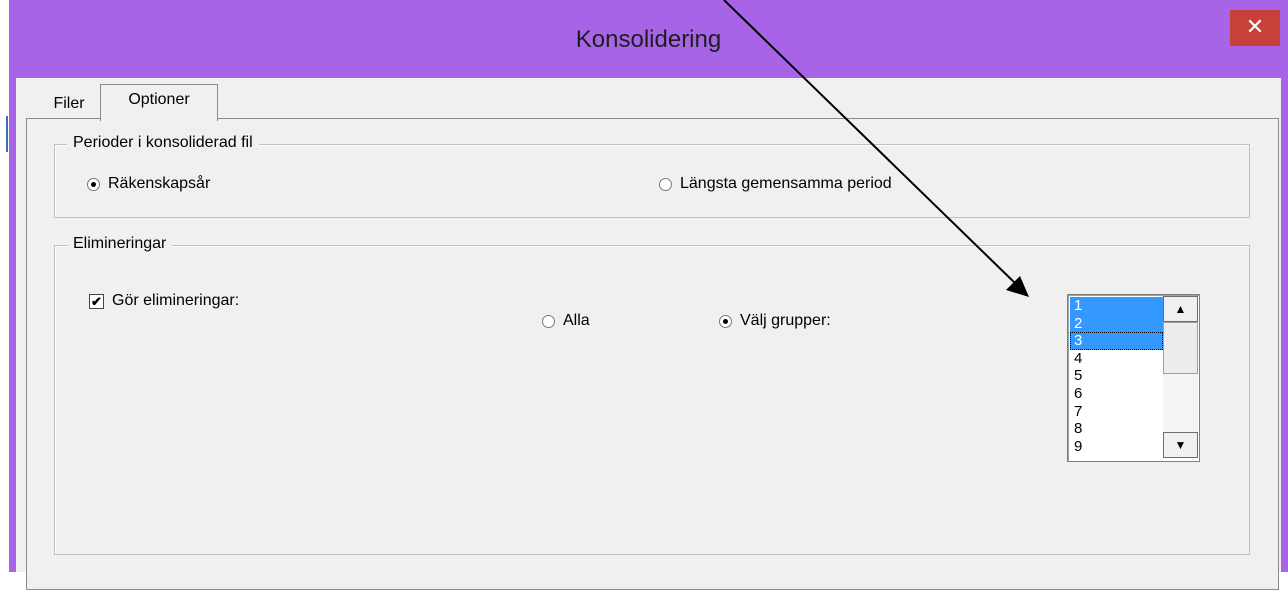 Image resolution: width=1288 pixels, height=590 pixels. What do you see at coordinates (870, 142) in the screenshot?
I see `arrow-line` at bounding box center [870, 142].